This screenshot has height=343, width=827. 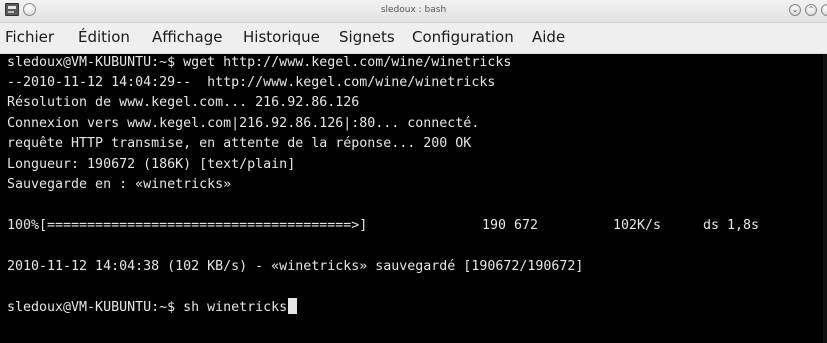 I want to click on text-cursor, so click(x=293, y=306).